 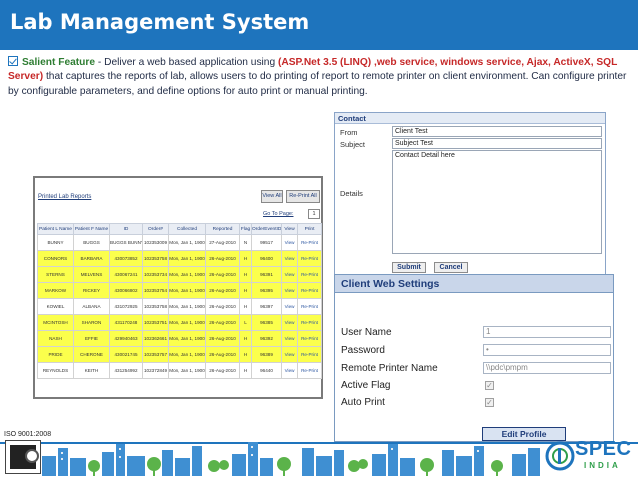 What do you see at coordinates (126, 306) in the screenshot?
I see `table-cell: 431072925` at bounding box center [126, 306].